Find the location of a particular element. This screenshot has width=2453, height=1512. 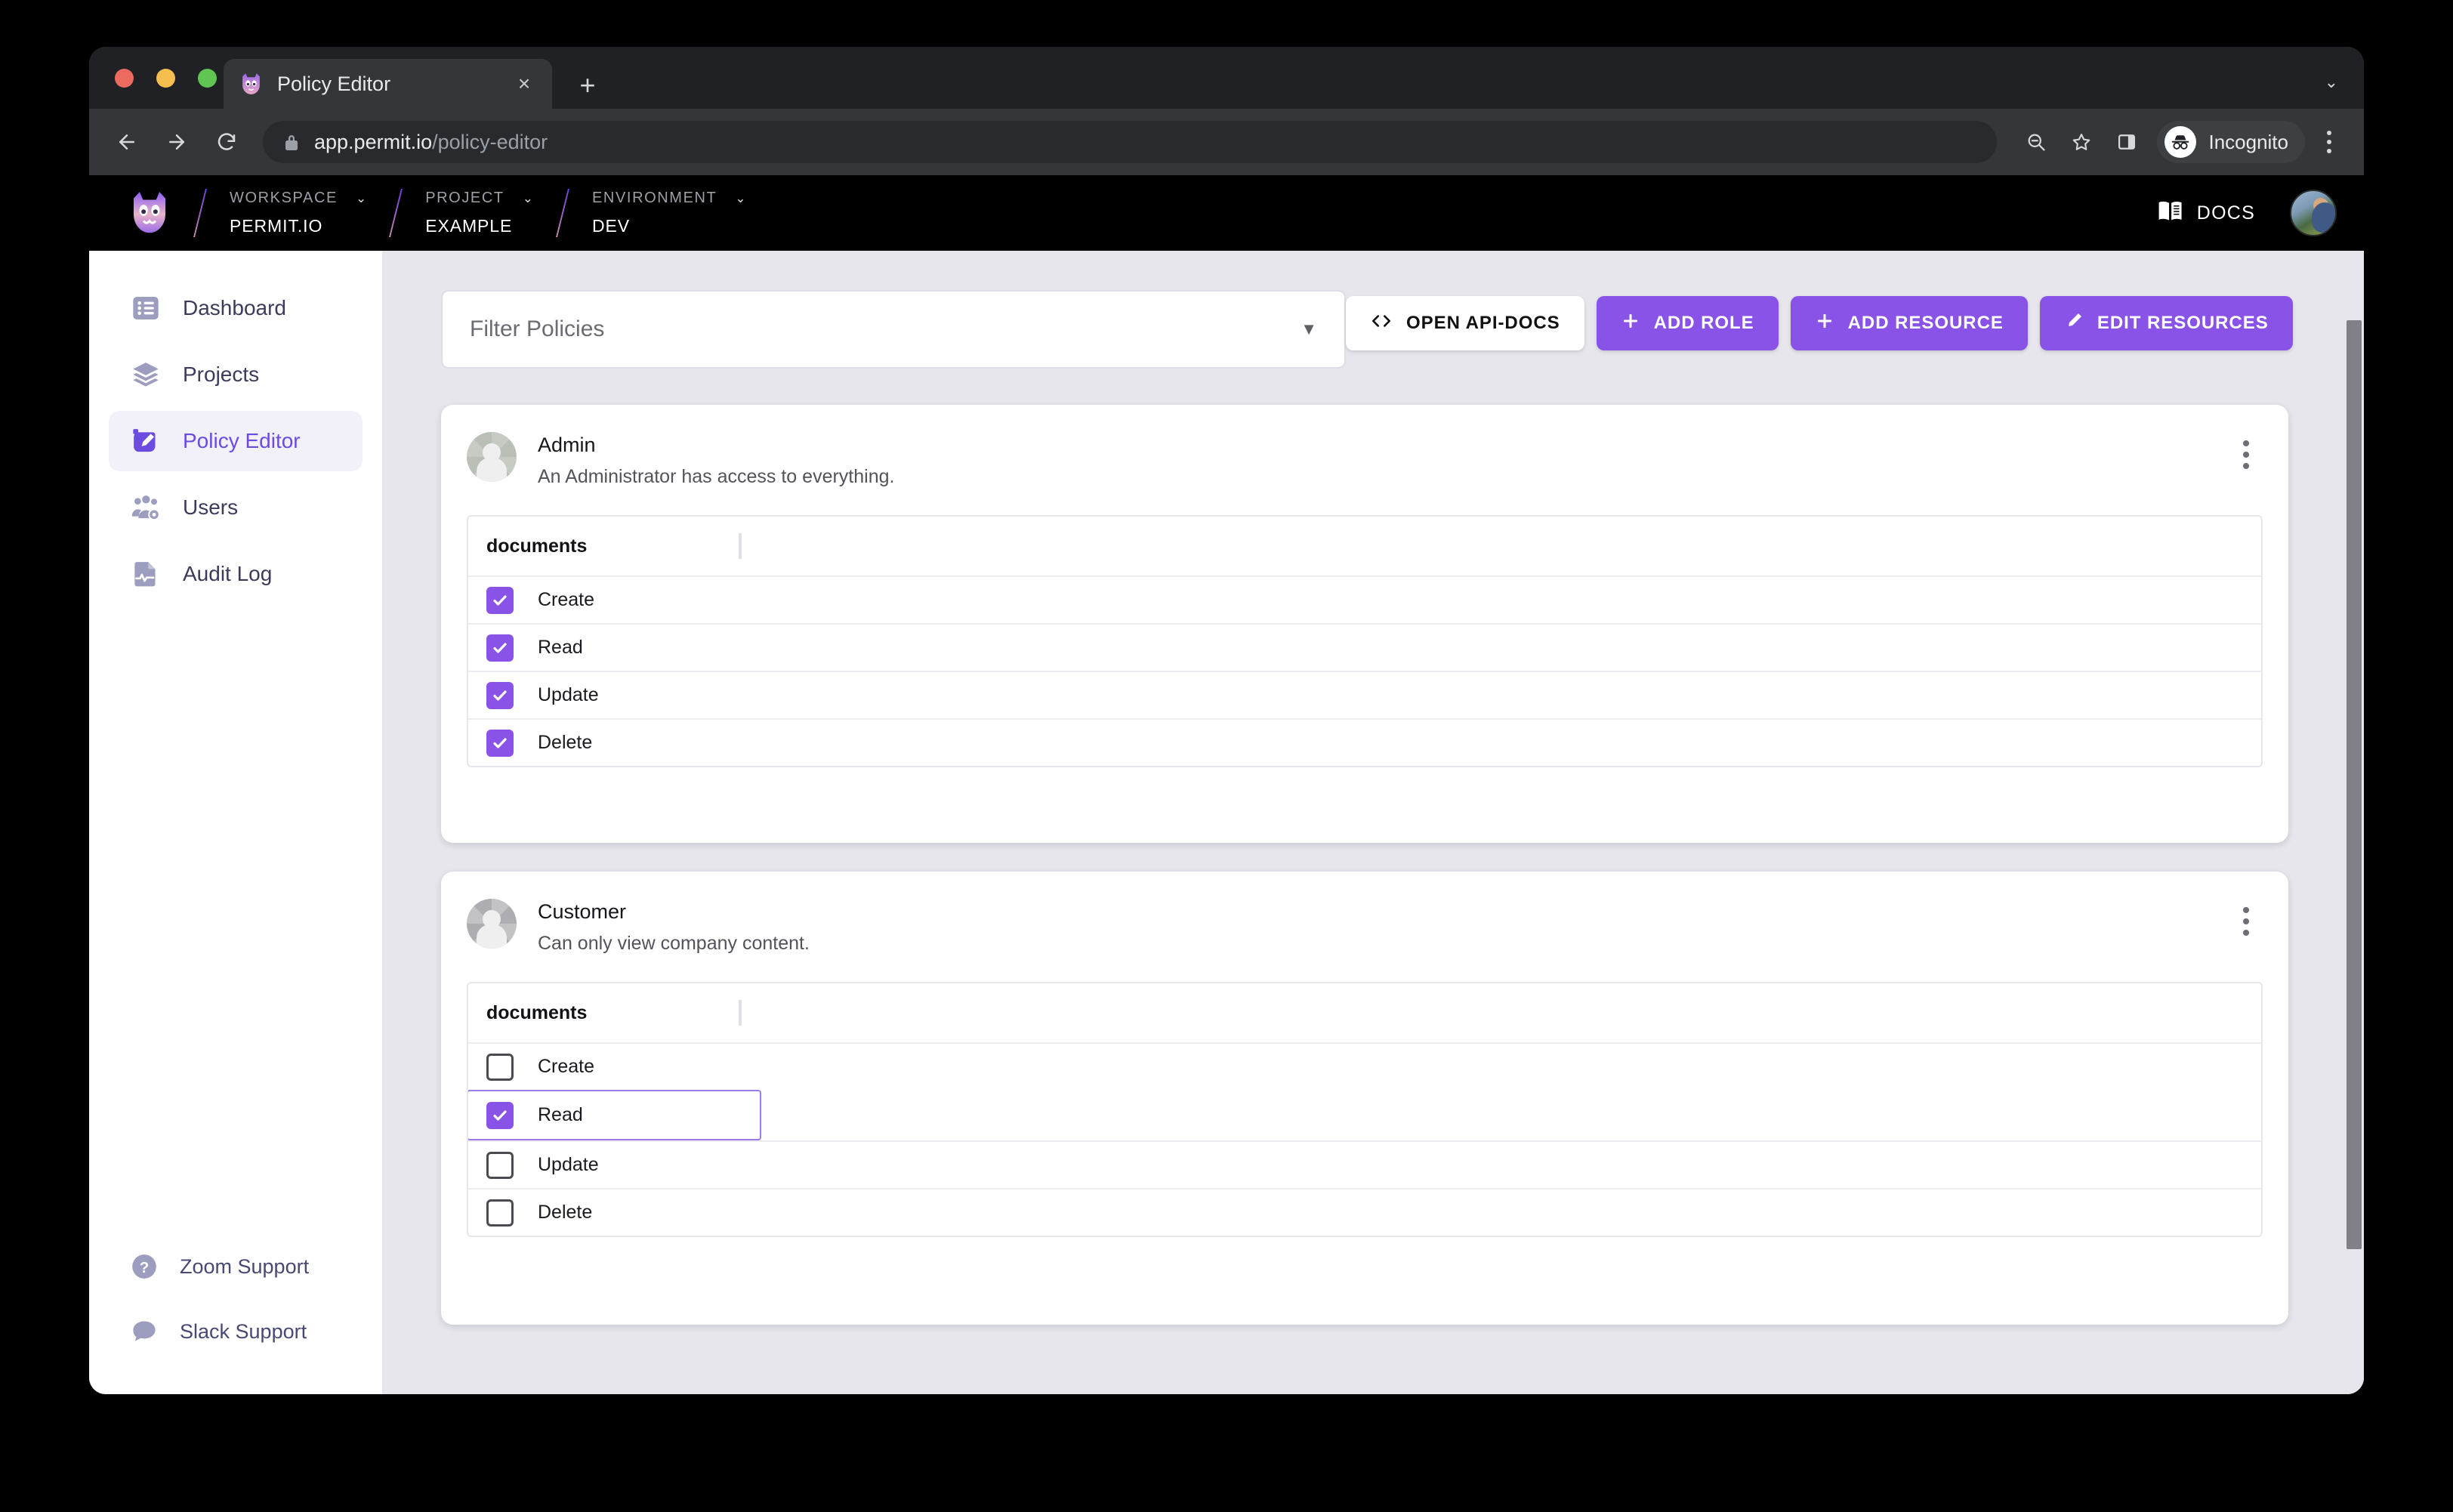

table-row-selected: Read is located at coordinates (614, 1115).